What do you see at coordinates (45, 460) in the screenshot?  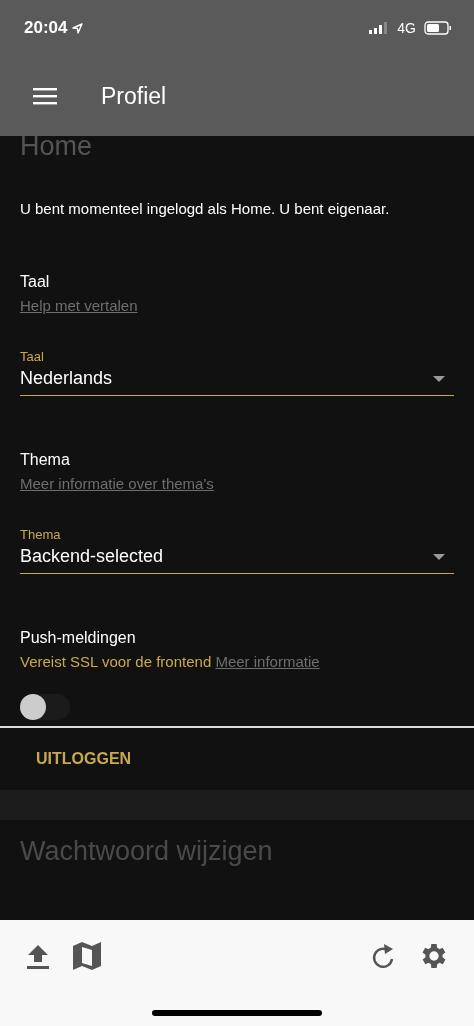 I see `setting-title: Thema` at bounding box center [45, 460].